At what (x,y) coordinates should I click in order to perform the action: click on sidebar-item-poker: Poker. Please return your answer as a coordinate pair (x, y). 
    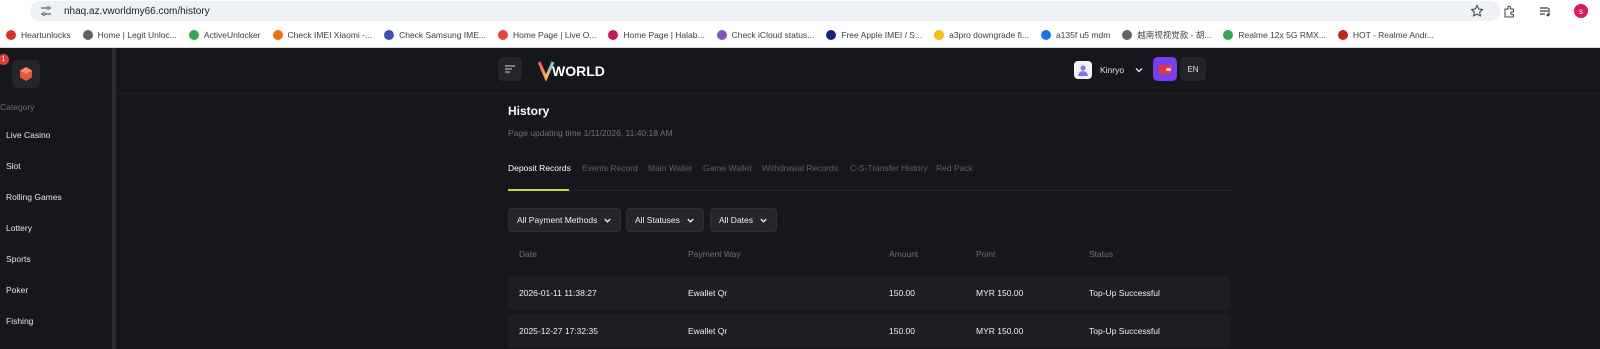
    Looking at the image, I should click on (17, 290).